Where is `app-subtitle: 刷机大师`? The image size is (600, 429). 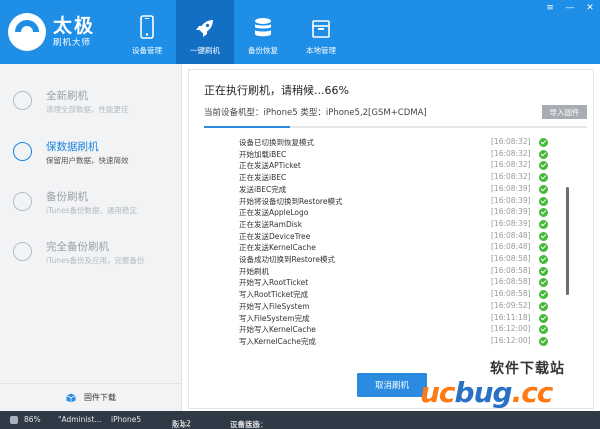 app-subtitle: 刷机大师 is located at coordinates (72, 43).